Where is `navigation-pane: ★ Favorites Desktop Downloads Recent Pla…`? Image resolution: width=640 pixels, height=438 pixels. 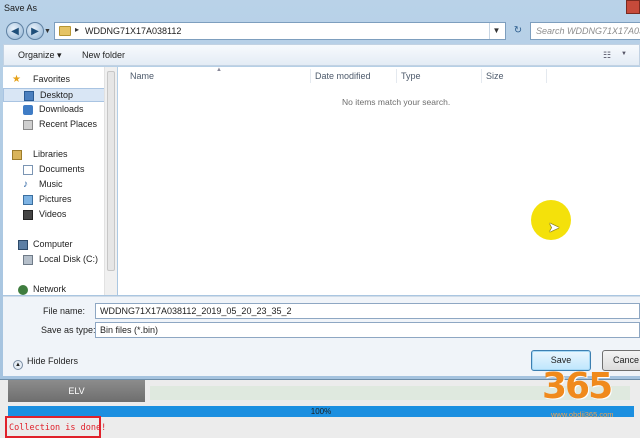 navigation-pane: ★ Favorites Desktop Downloads Recent Pla… is located at coordinates (60, 181).